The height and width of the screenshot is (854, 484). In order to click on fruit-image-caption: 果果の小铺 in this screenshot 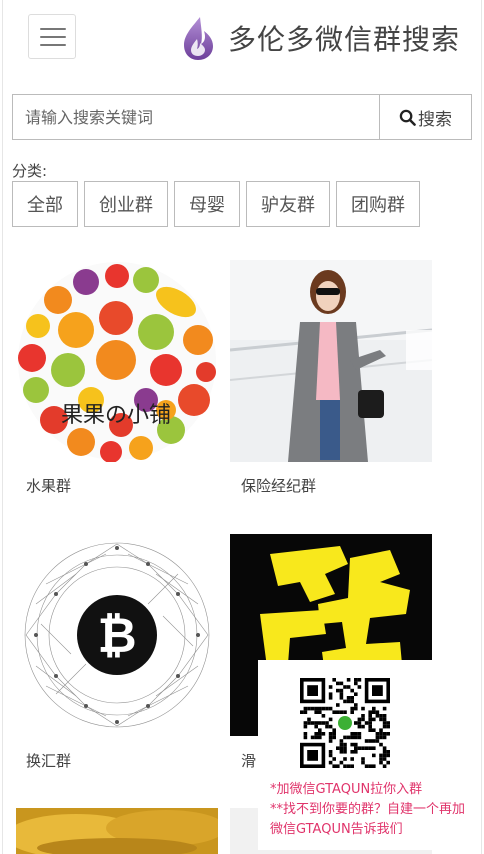, I will do `click(116, 415)`.